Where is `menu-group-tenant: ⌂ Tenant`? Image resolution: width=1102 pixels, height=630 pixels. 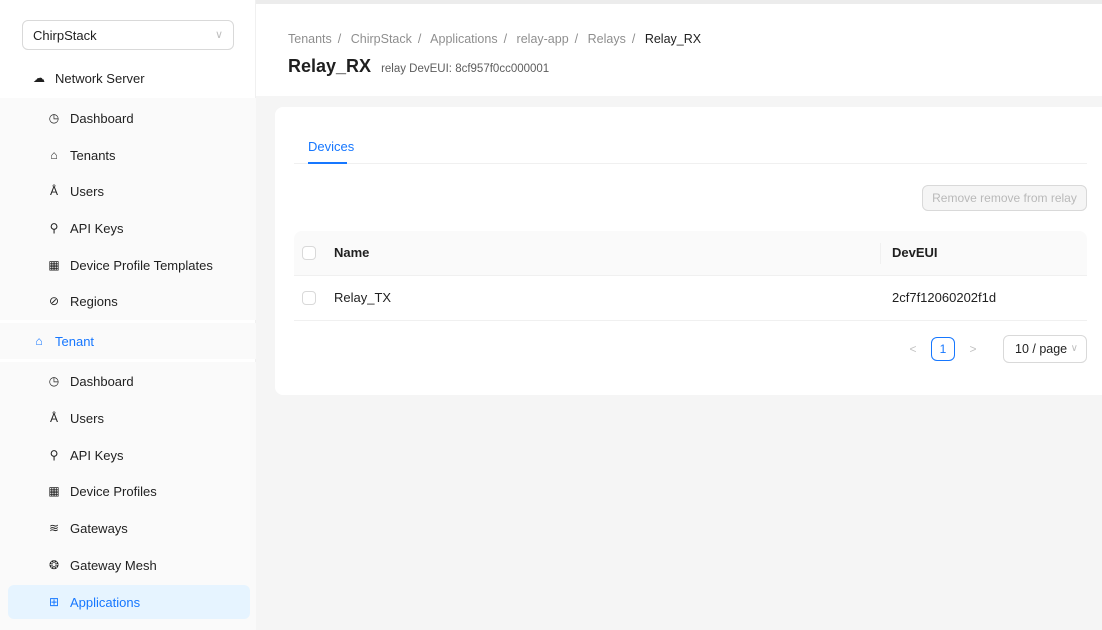
menu-group-tenant: ⌂ Tenant is located at coordinates (128, 341).